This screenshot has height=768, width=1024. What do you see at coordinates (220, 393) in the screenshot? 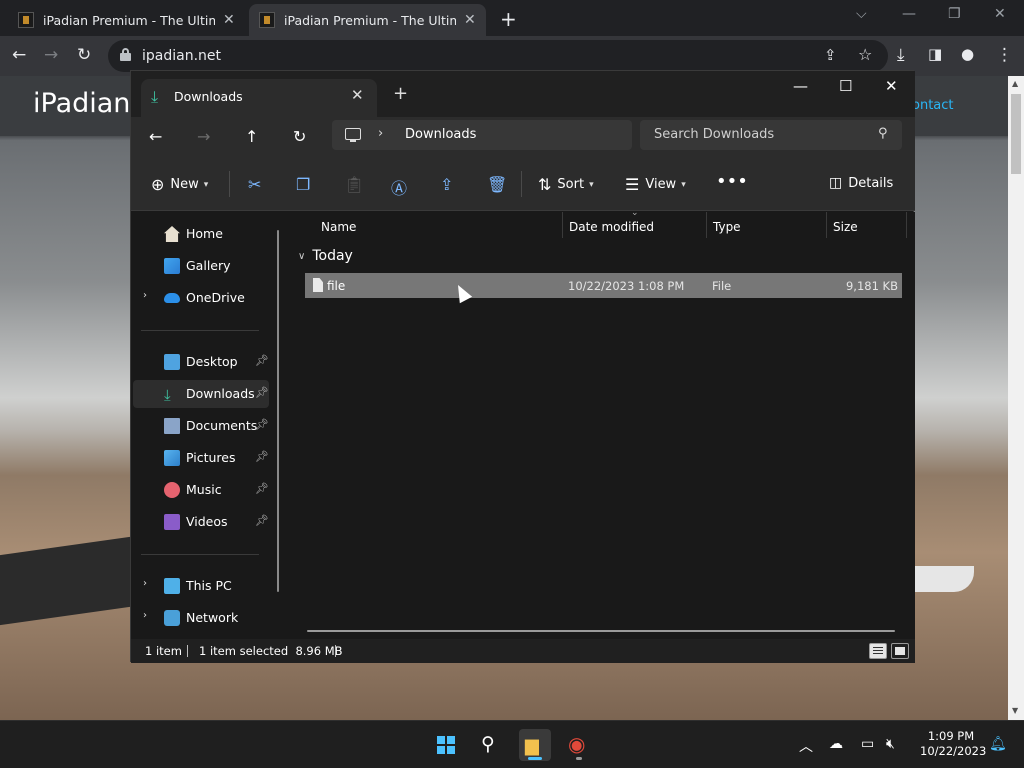
I see `nav-item-label: Downloads` at bounding box center [220, 393].